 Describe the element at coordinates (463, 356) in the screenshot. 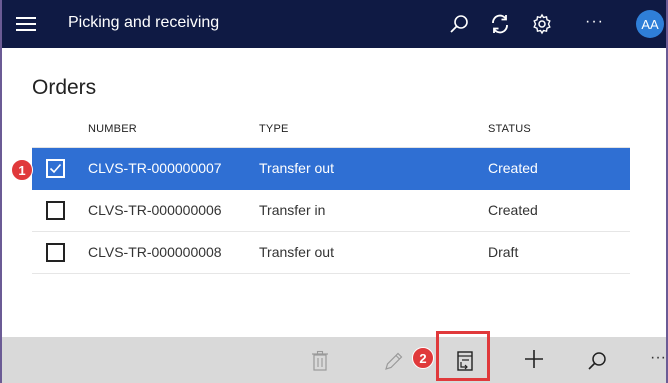

I see `highlight-box` at that location.